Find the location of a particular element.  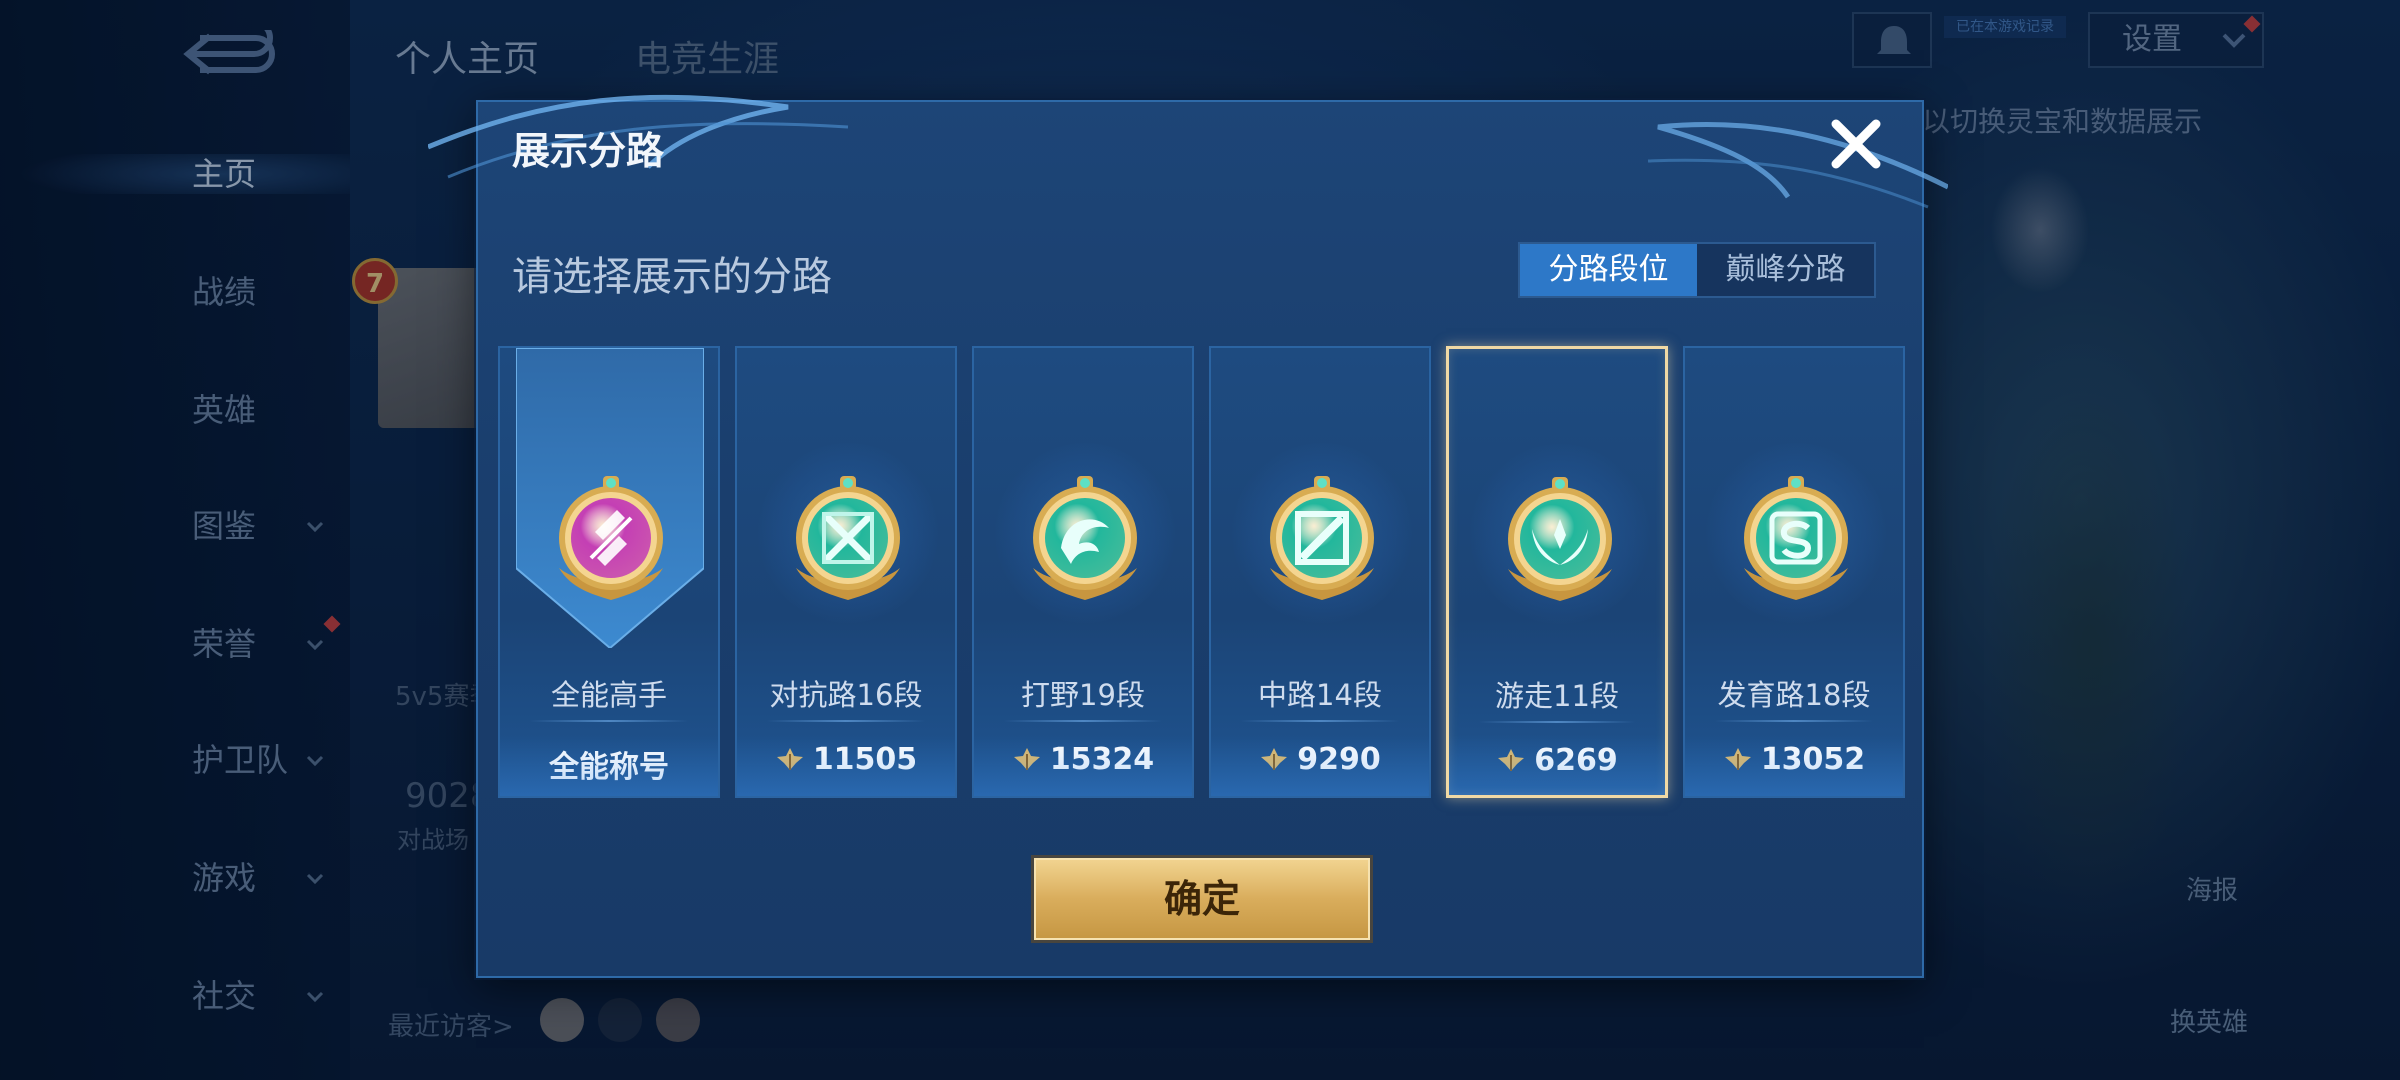

lane-card: 打野19段 15324 is located at coordinates (1083, 572).